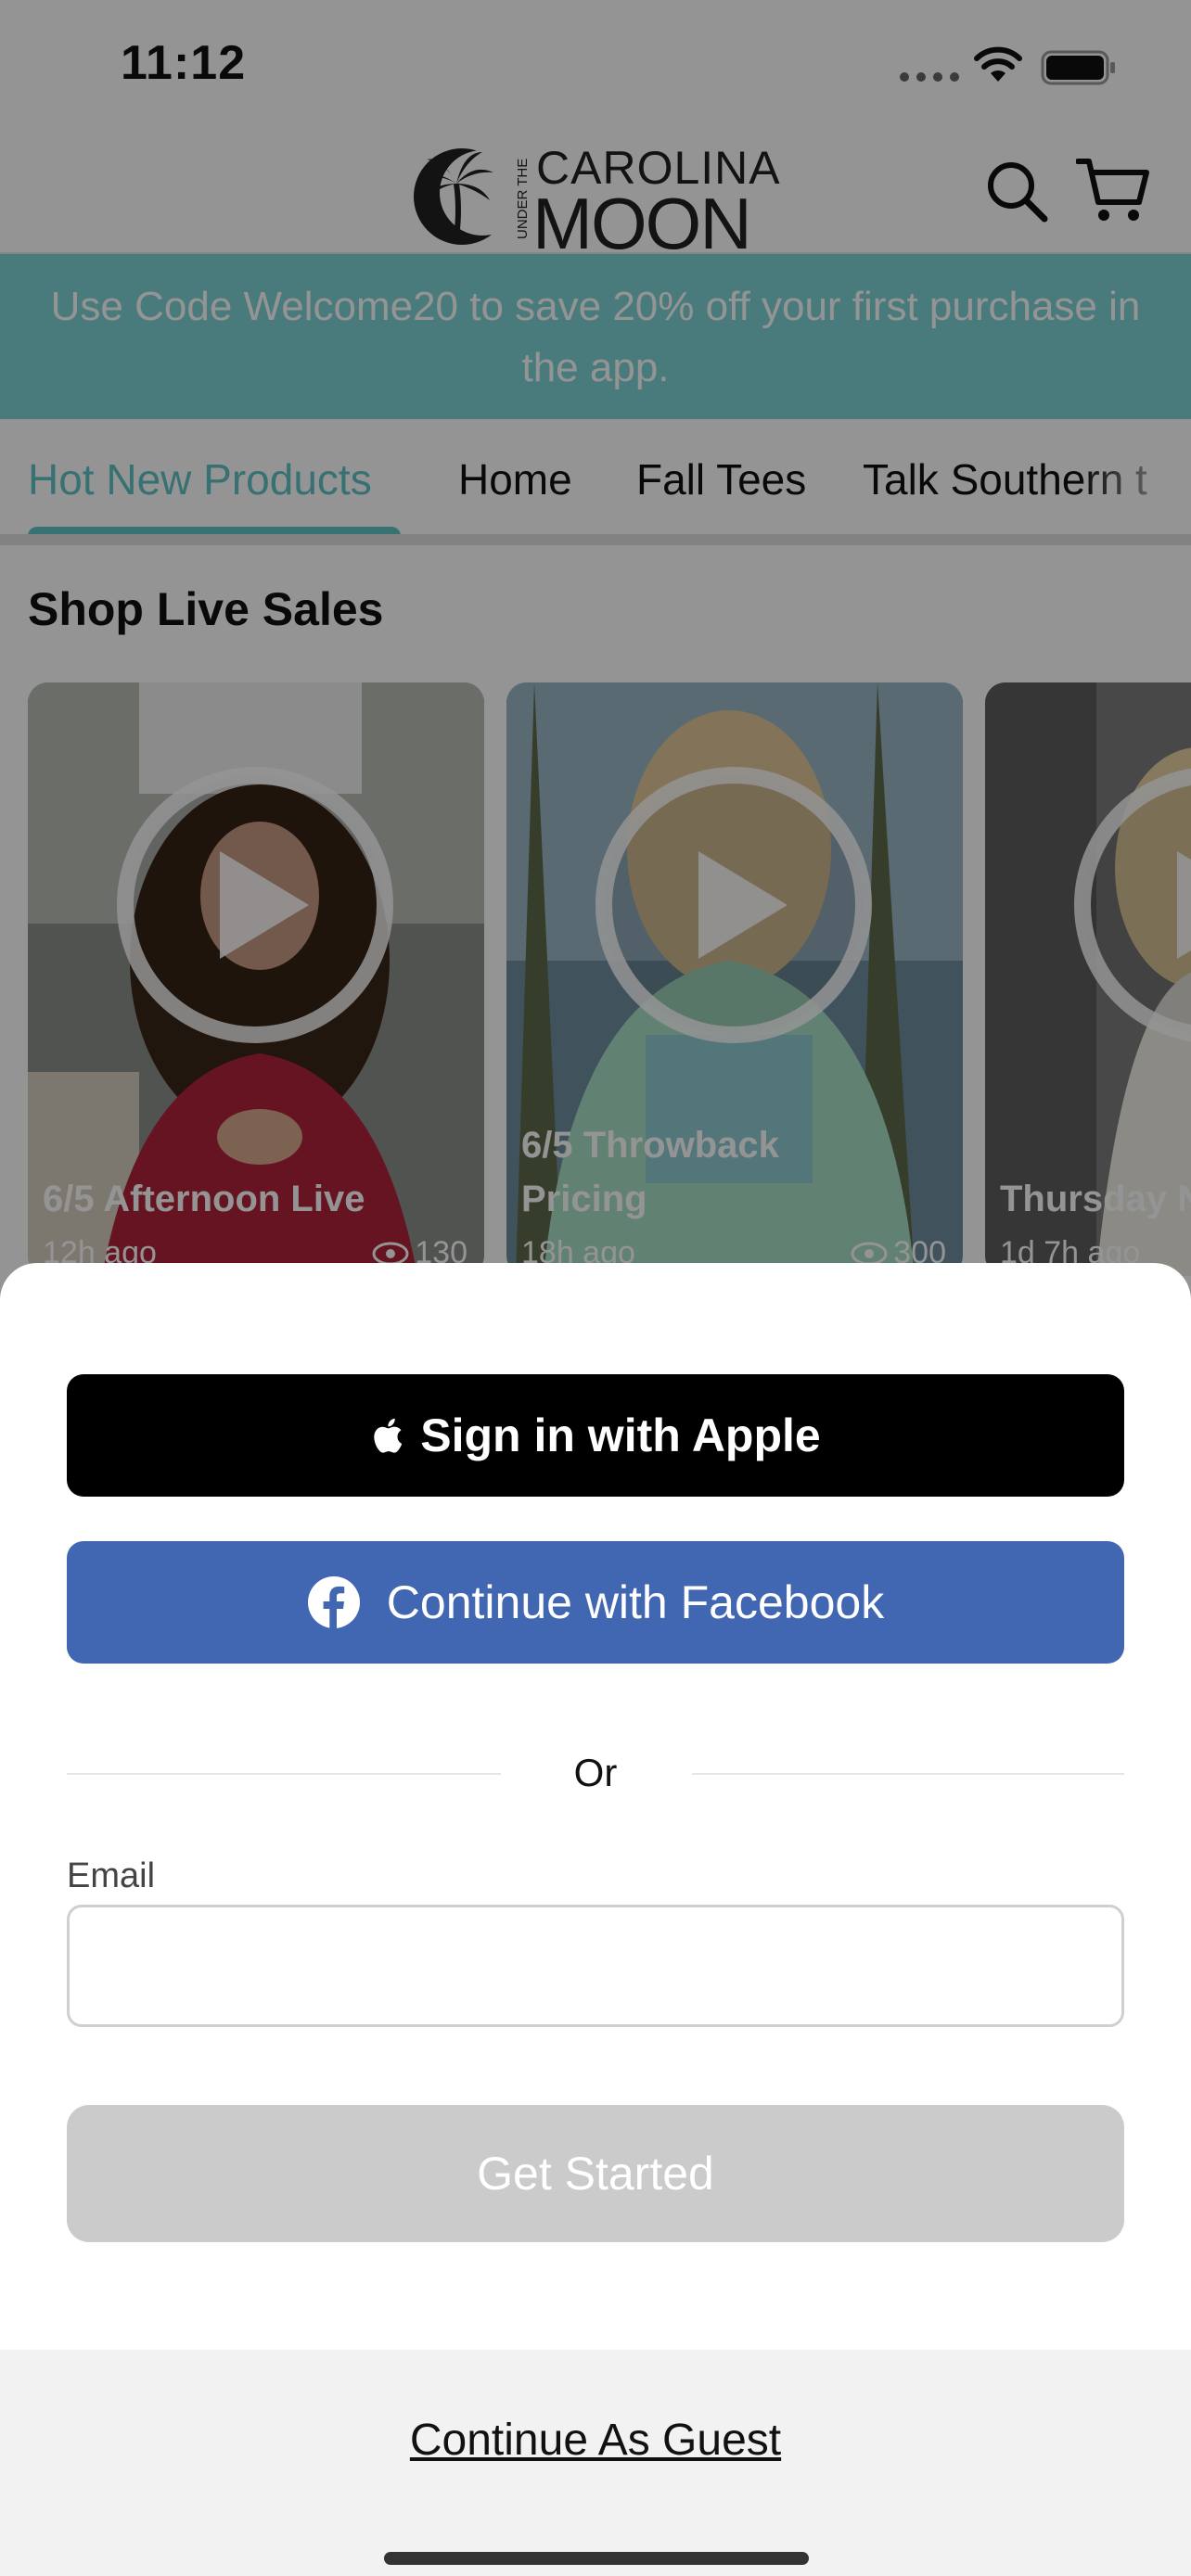 The image size is (1191, 2576). I want to click on apple-icon, so click(388, 1435).